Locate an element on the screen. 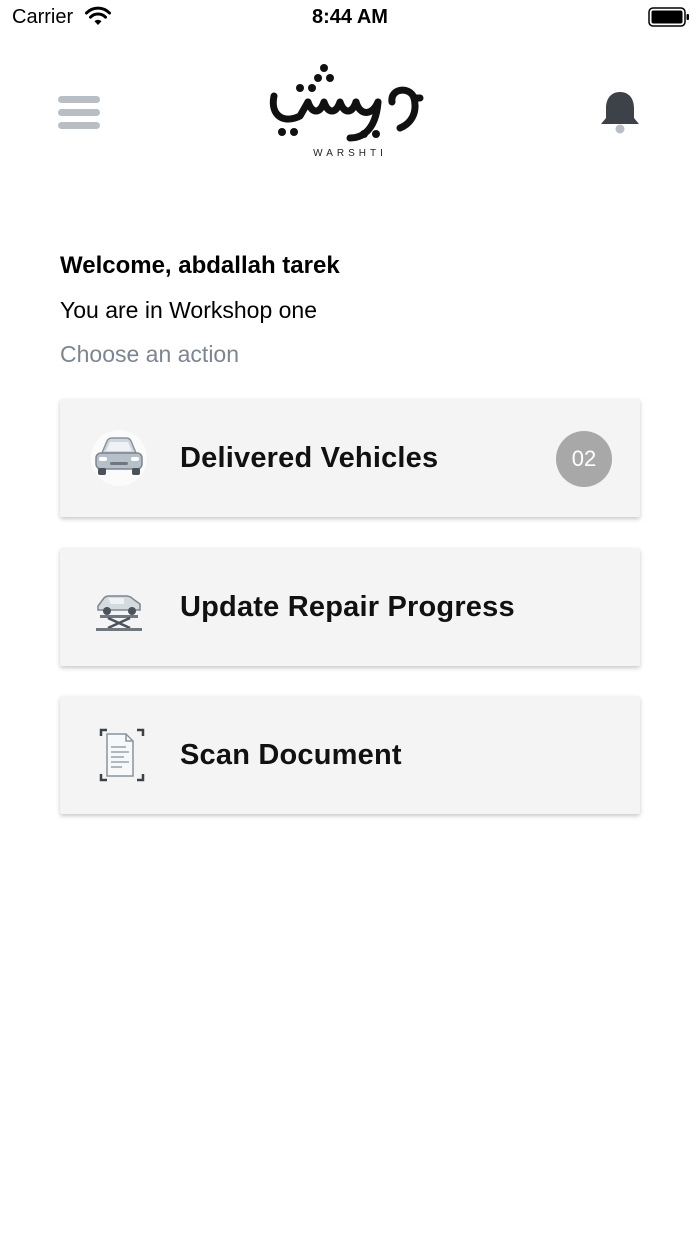 This screenshot has height=1244, width=700. menu-button is located at coordinates (79, 113).